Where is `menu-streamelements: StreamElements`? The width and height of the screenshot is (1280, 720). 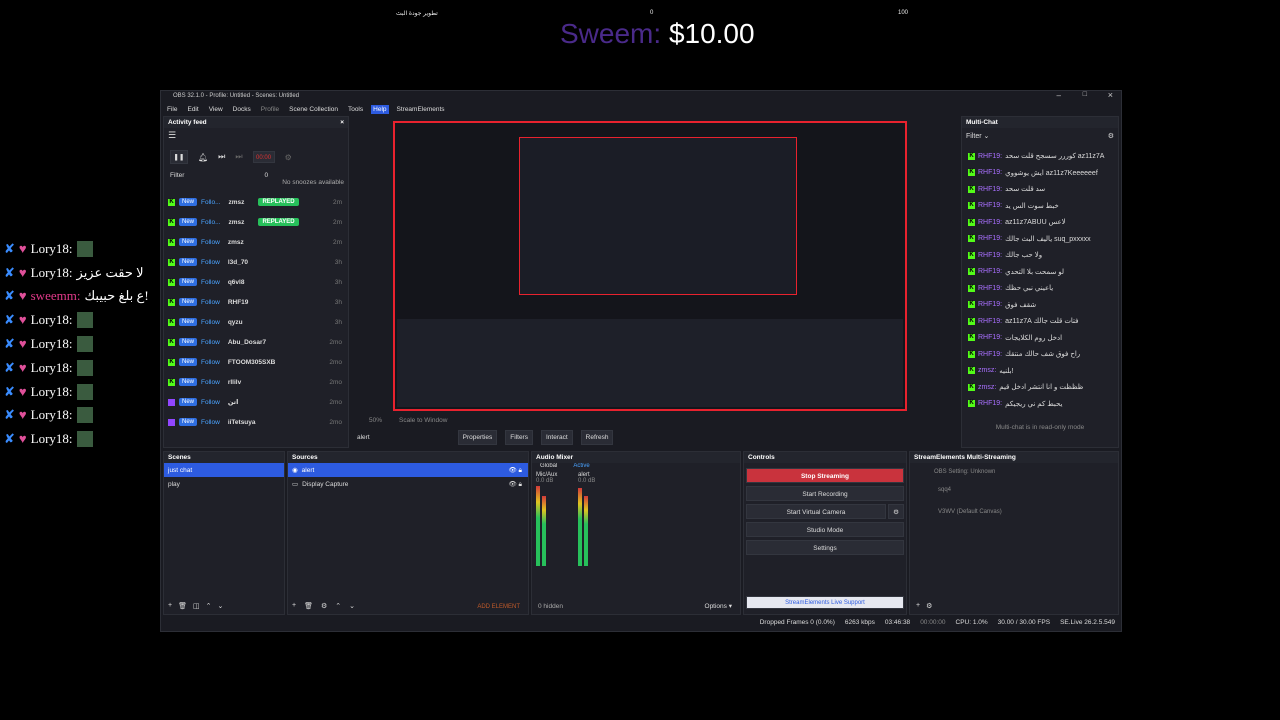
menu-streamelements: StreamElements is located at coordinates (421, 109).